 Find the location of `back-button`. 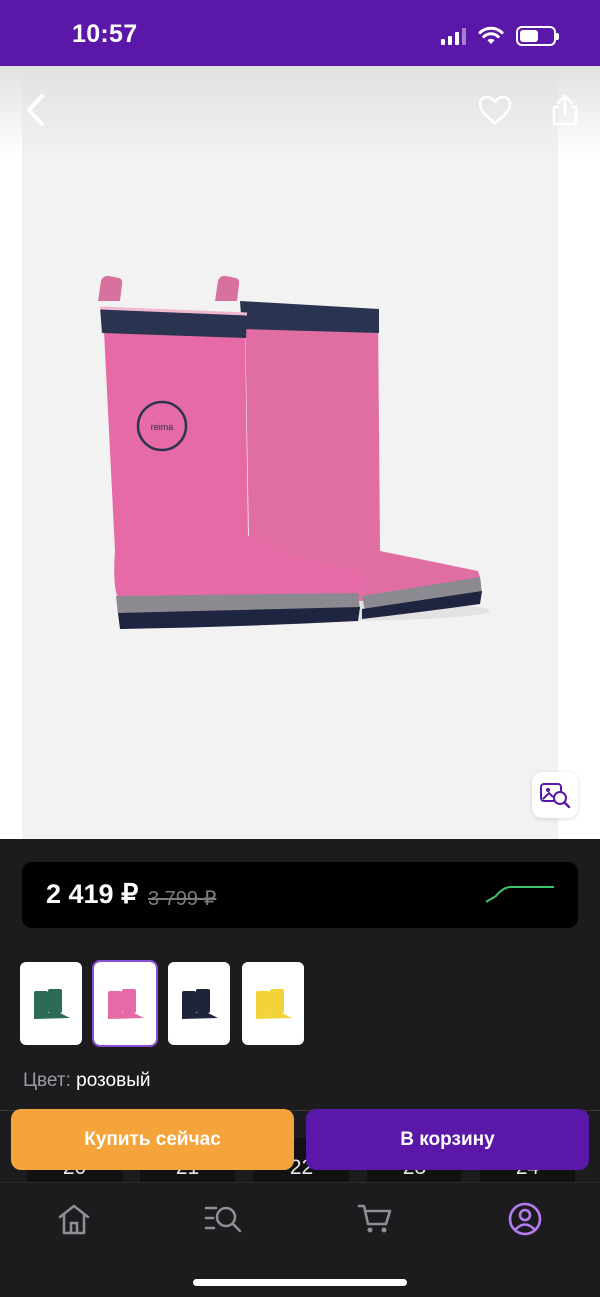

back-button is located at coordinates (36, 110).